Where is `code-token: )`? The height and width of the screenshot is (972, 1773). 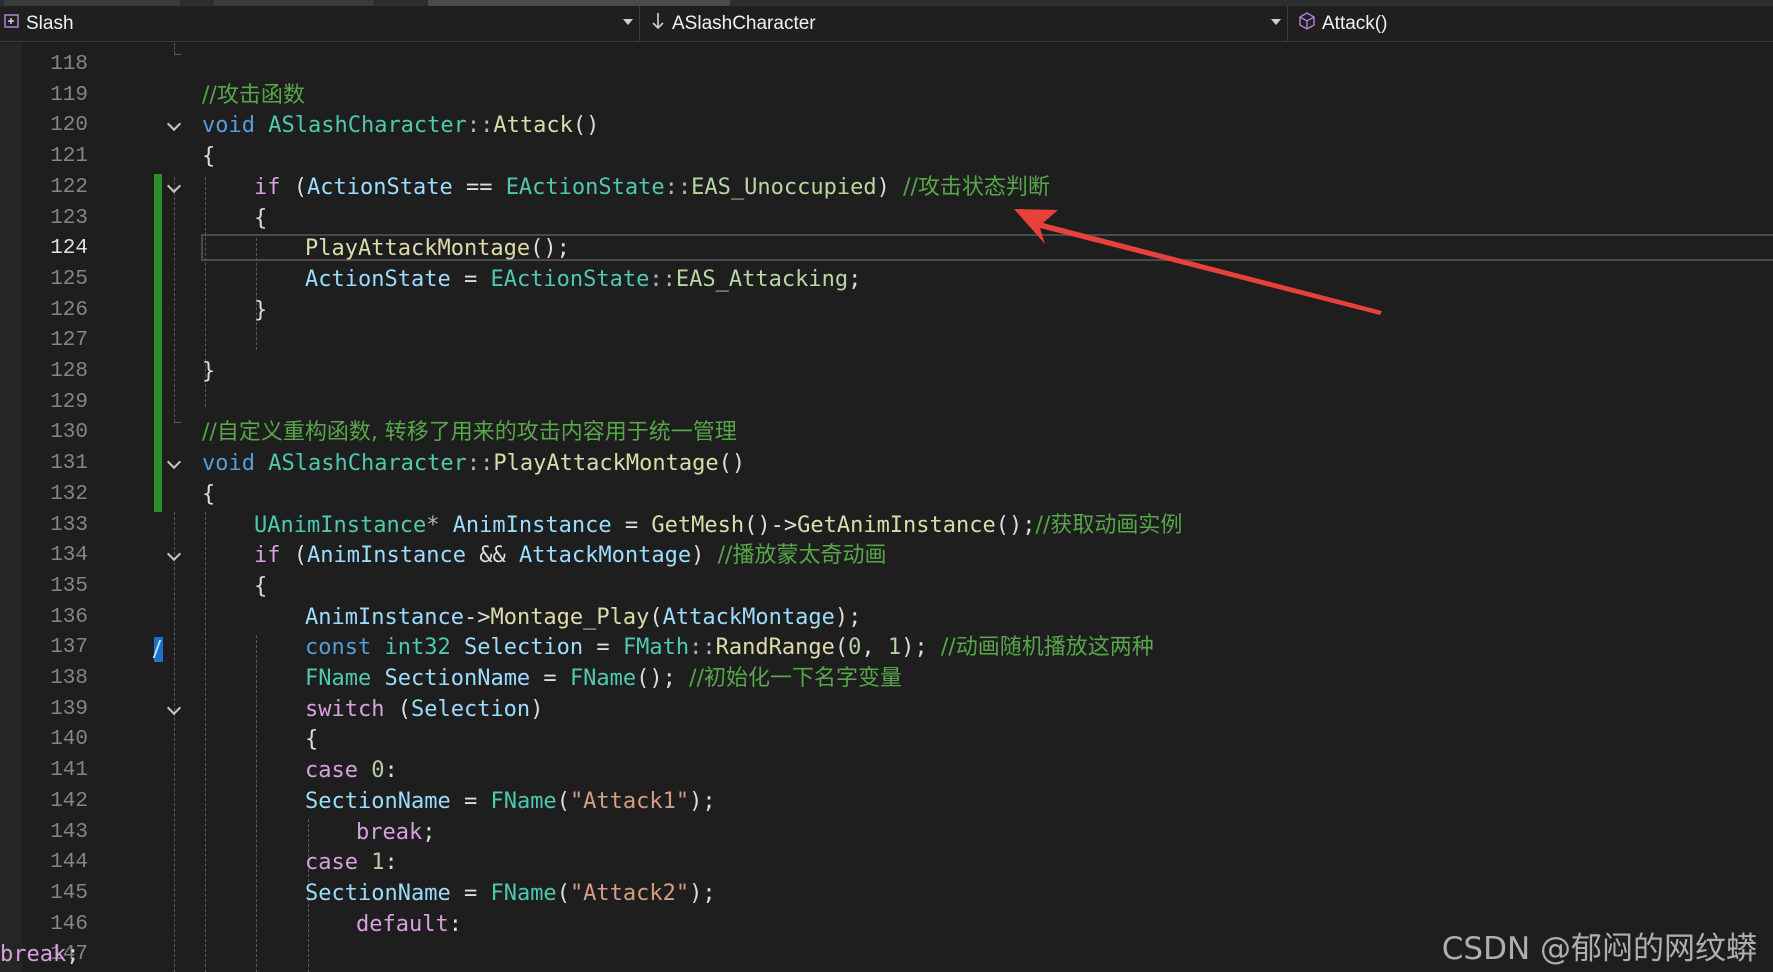 code-token: ) is located at coordinates (704, 556).